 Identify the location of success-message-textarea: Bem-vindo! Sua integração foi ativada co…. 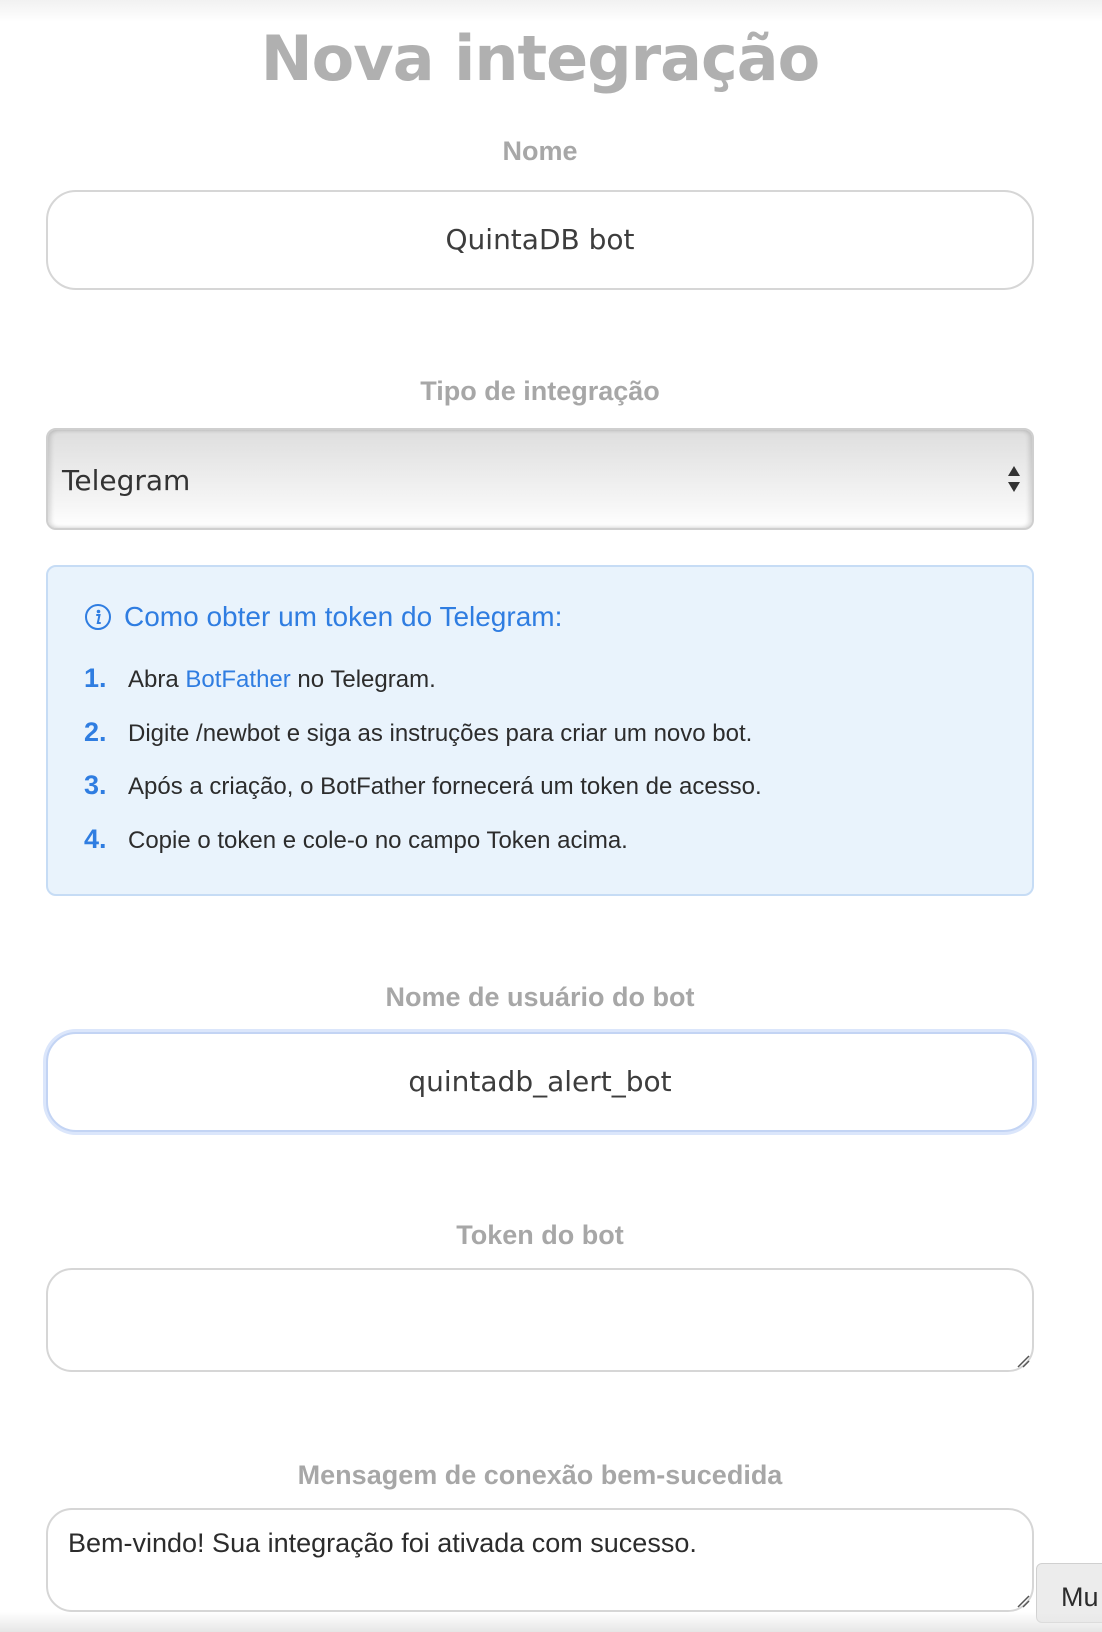
(540, 1560).